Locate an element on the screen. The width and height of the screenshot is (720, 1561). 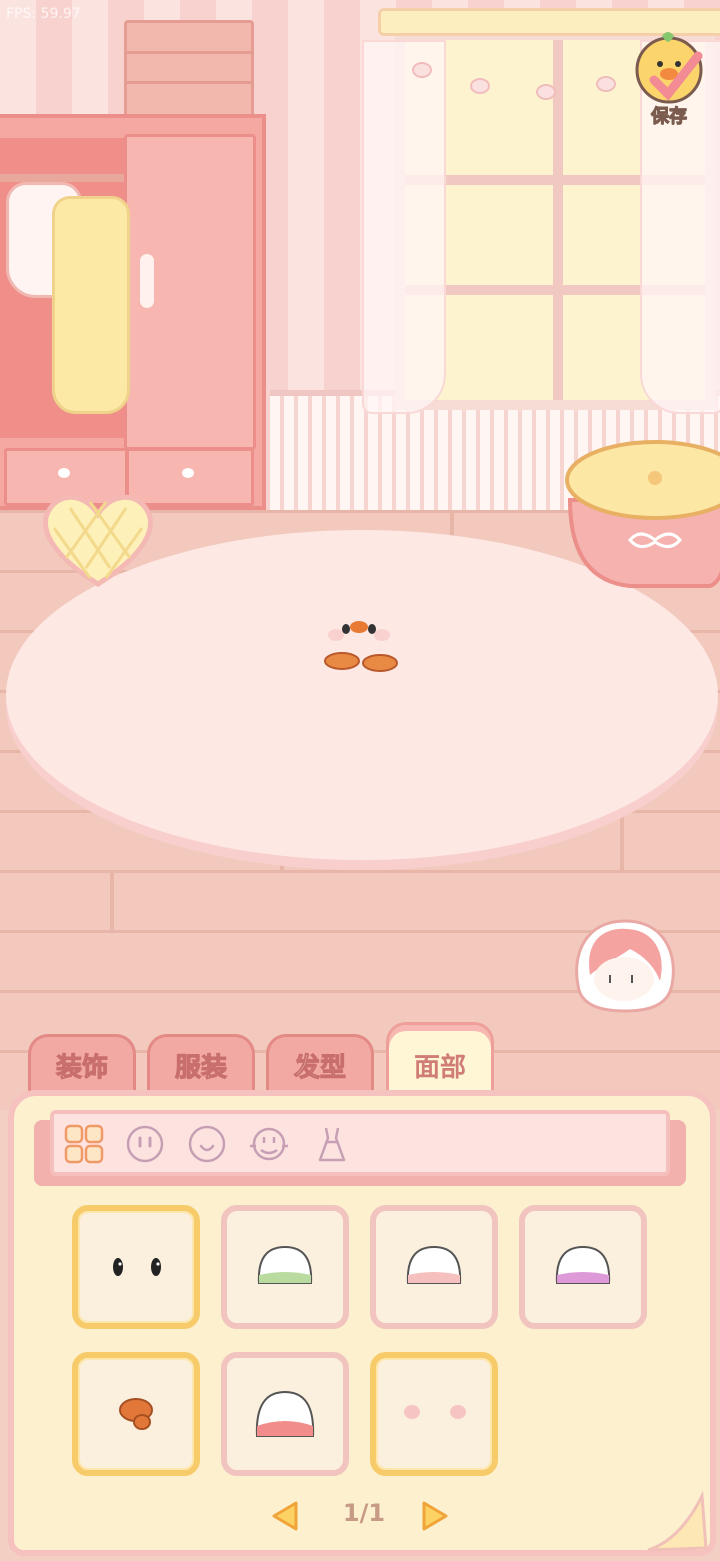
blush-icon is located at coordinates (435, 1412).